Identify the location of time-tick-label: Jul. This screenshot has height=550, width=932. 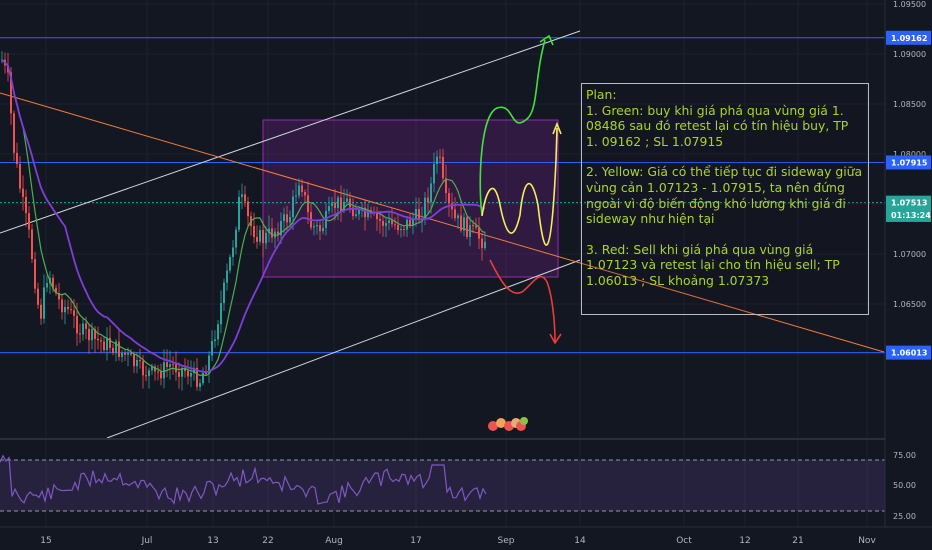
(147, 541).